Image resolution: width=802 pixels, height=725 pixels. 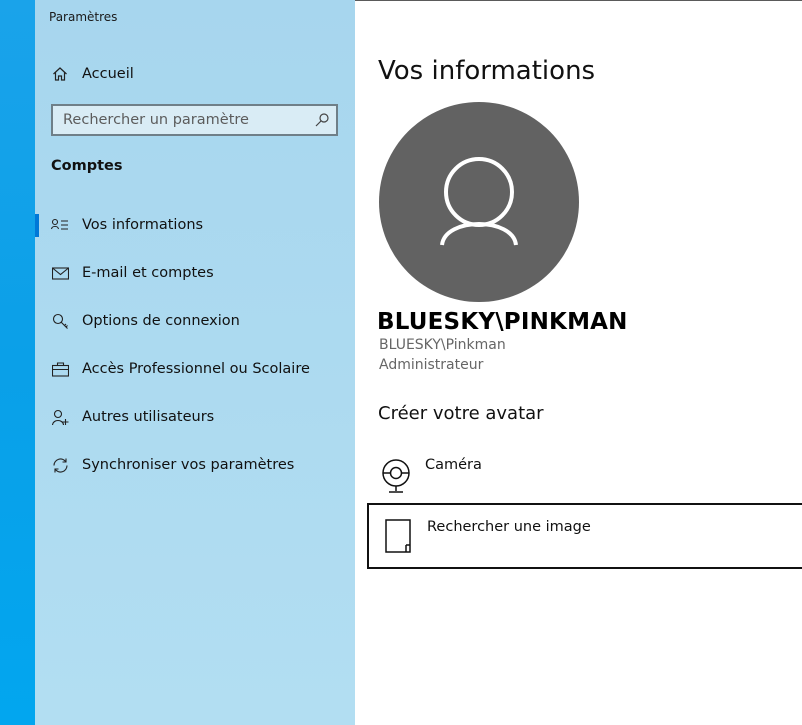 What do you see at coordinates (453, 465) in the screenshot?
I see `camera-label: Caméra` at bounding box center [453, 465].